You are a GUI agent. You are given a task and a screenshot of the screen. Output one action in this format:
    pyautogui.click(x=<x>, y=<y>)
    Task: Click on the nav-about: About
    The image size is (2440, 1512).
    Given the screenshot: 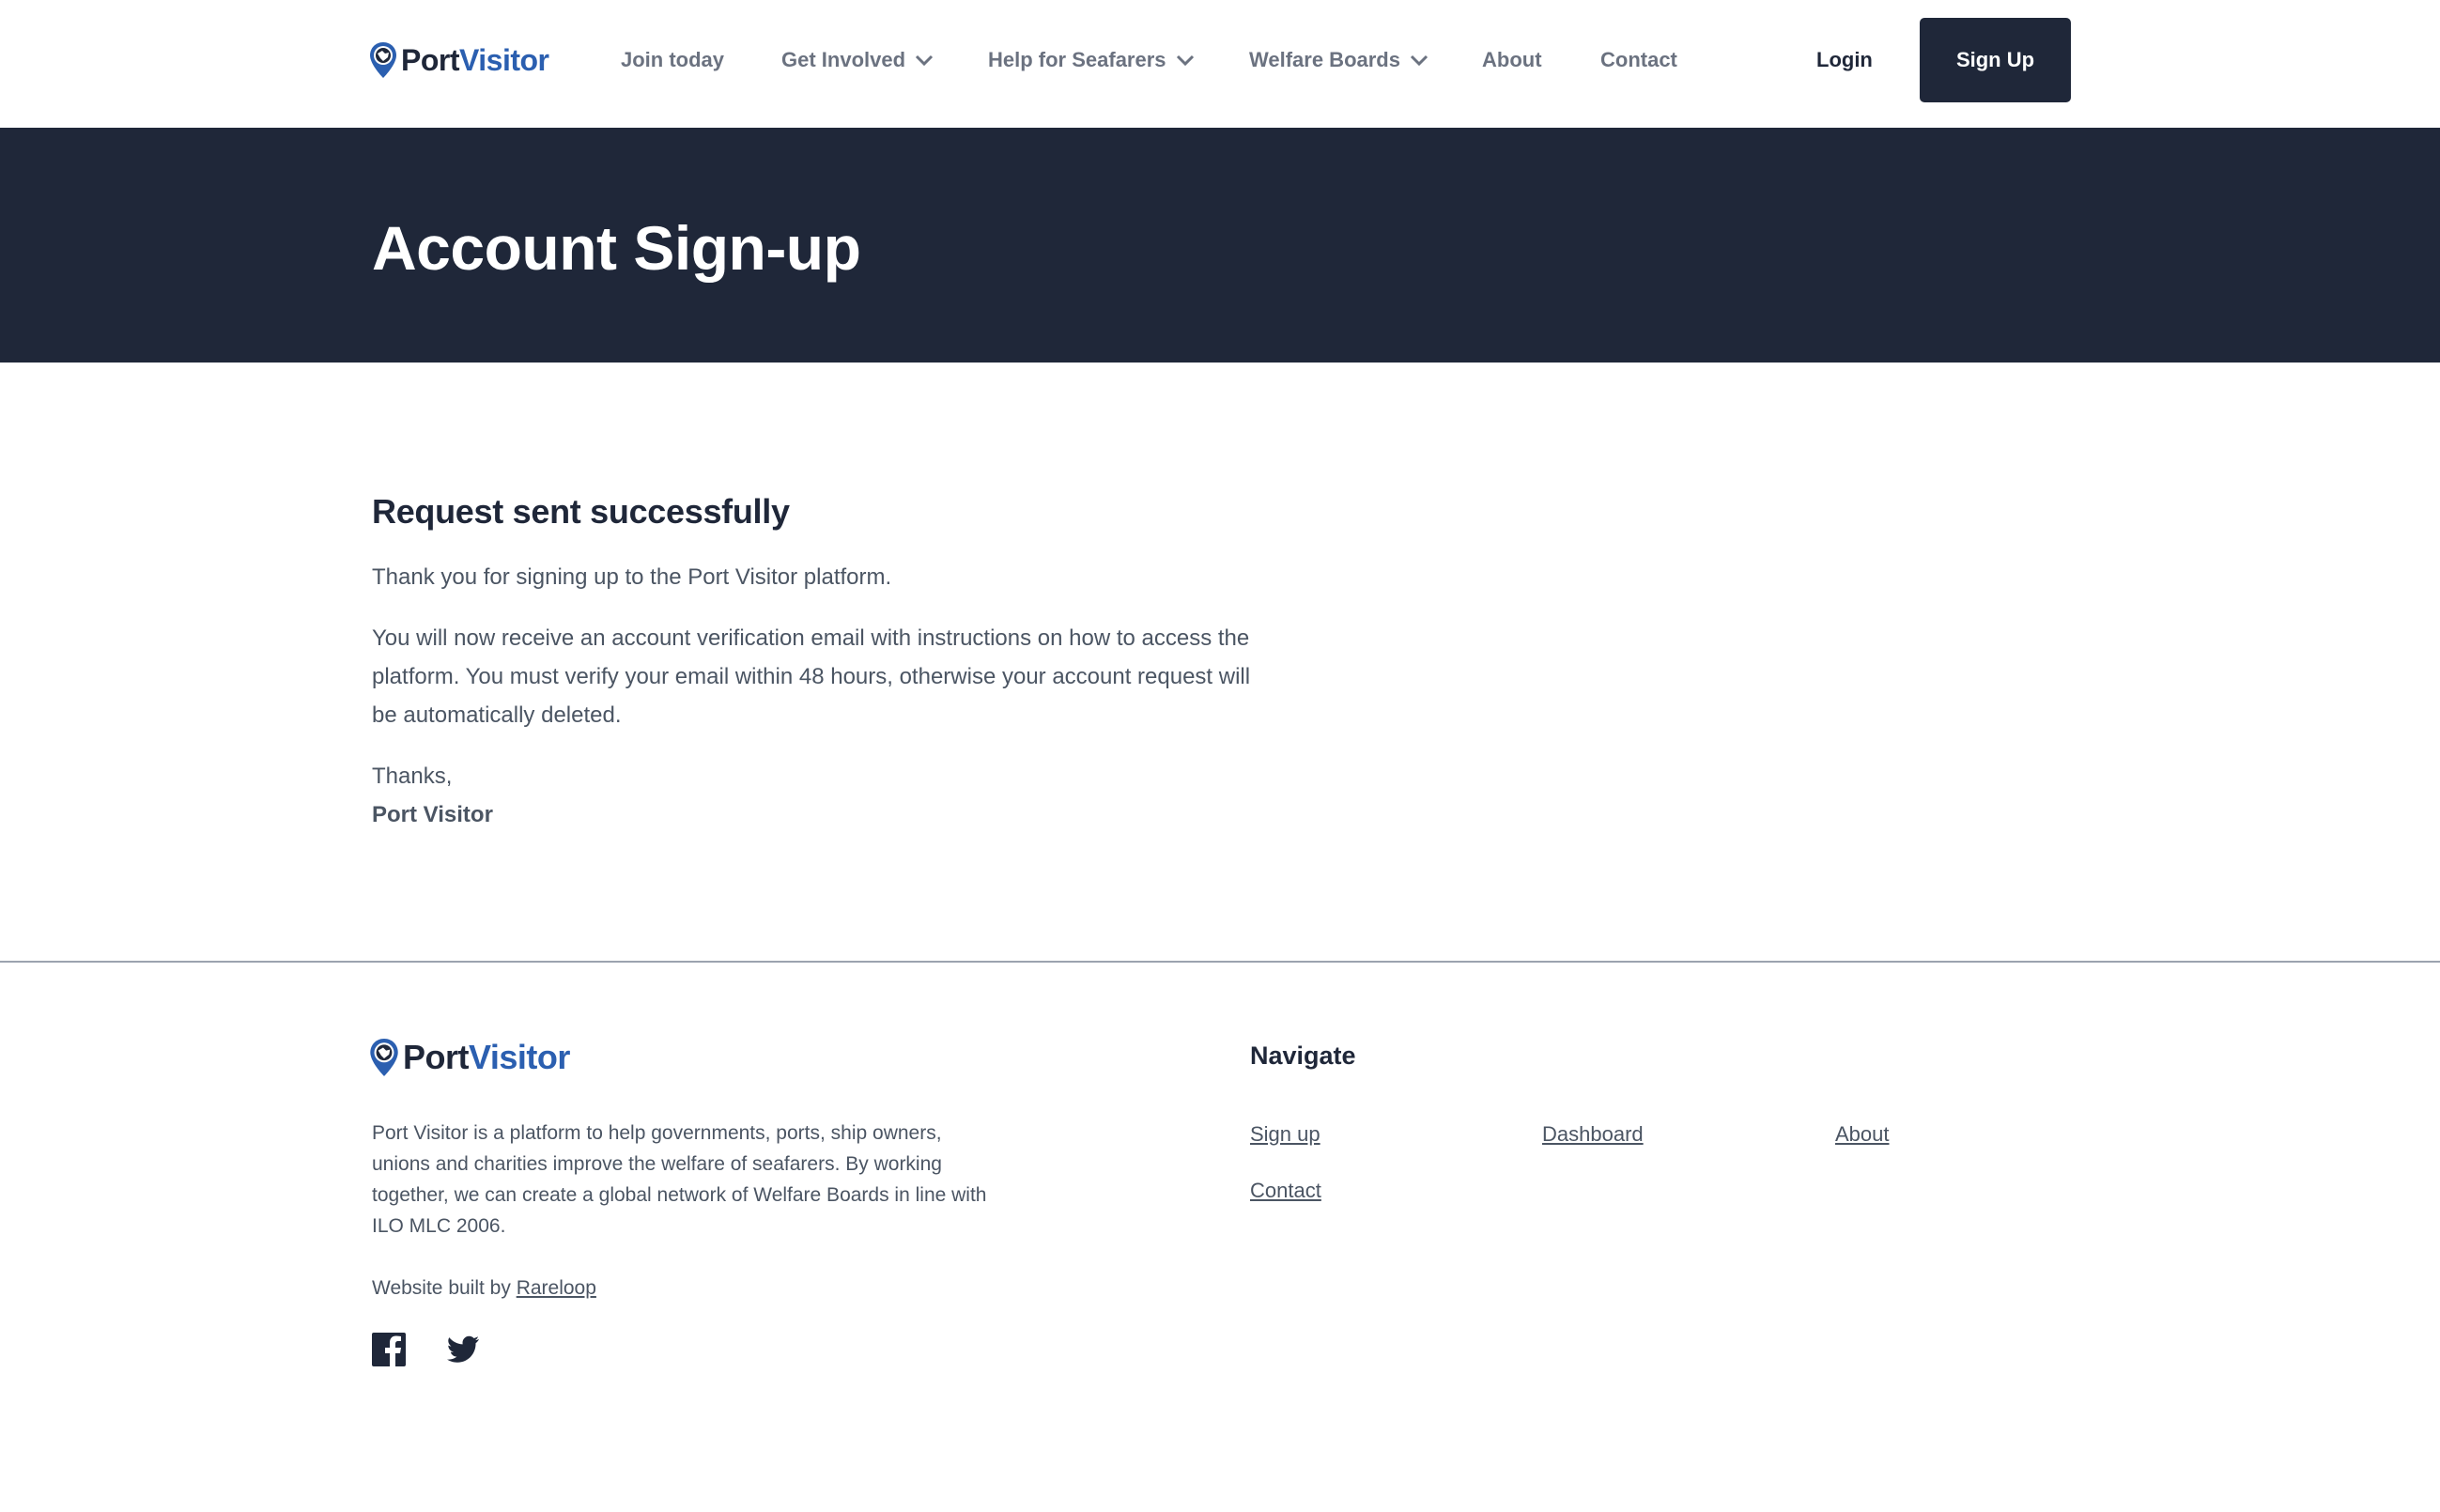 What is the action you would take?
    pyautogui.click(x=1512, y=60)
    